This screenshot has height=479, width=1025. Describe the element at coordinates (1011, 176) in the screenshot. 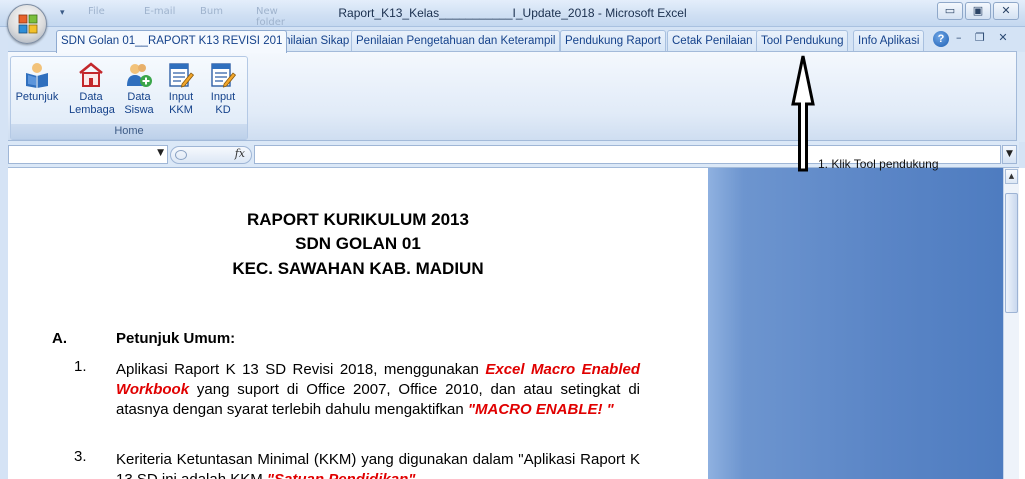

I see `scroll-up-icon: ▲` at that location.